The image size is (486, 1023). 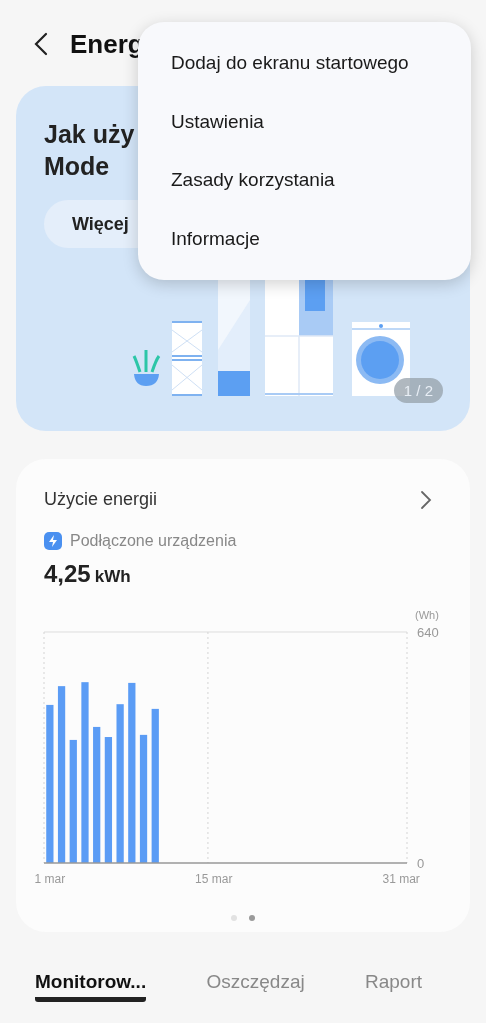 I want to click on source-label: Podłączone urządzenia, so click(x=153, y=541).